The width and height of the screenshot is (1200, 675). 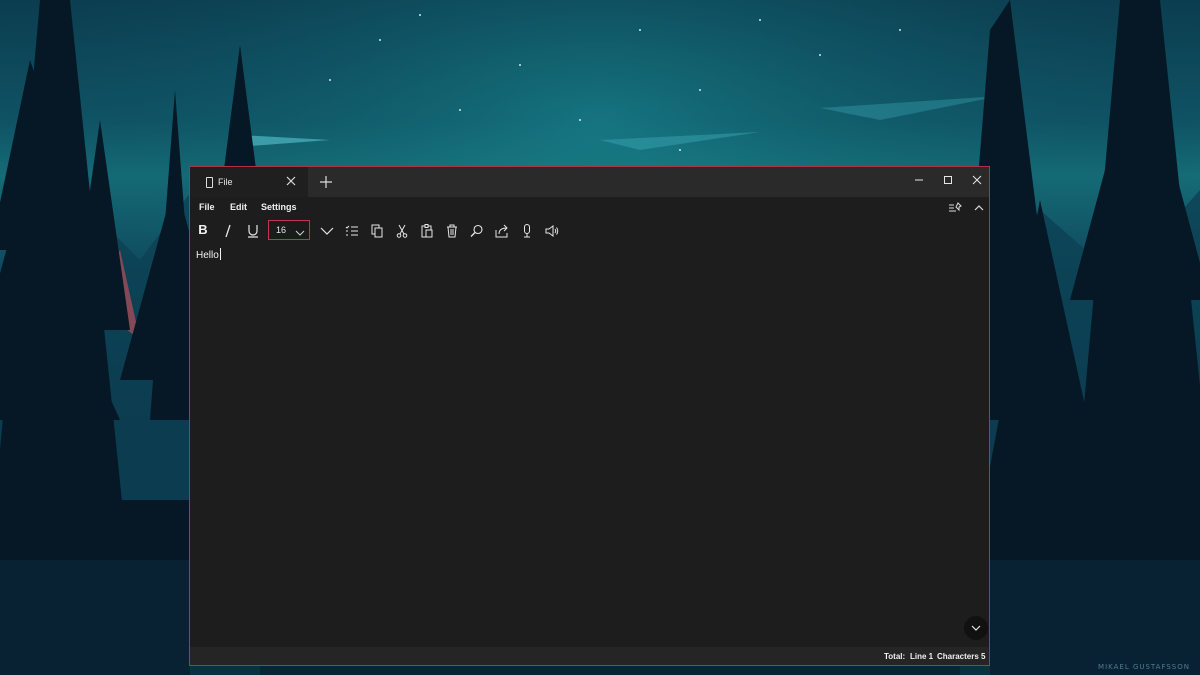 What do you see at coordinates (203, 230) in the screenshot?
I see `bold-button: B` at bounding box center [203, 230].